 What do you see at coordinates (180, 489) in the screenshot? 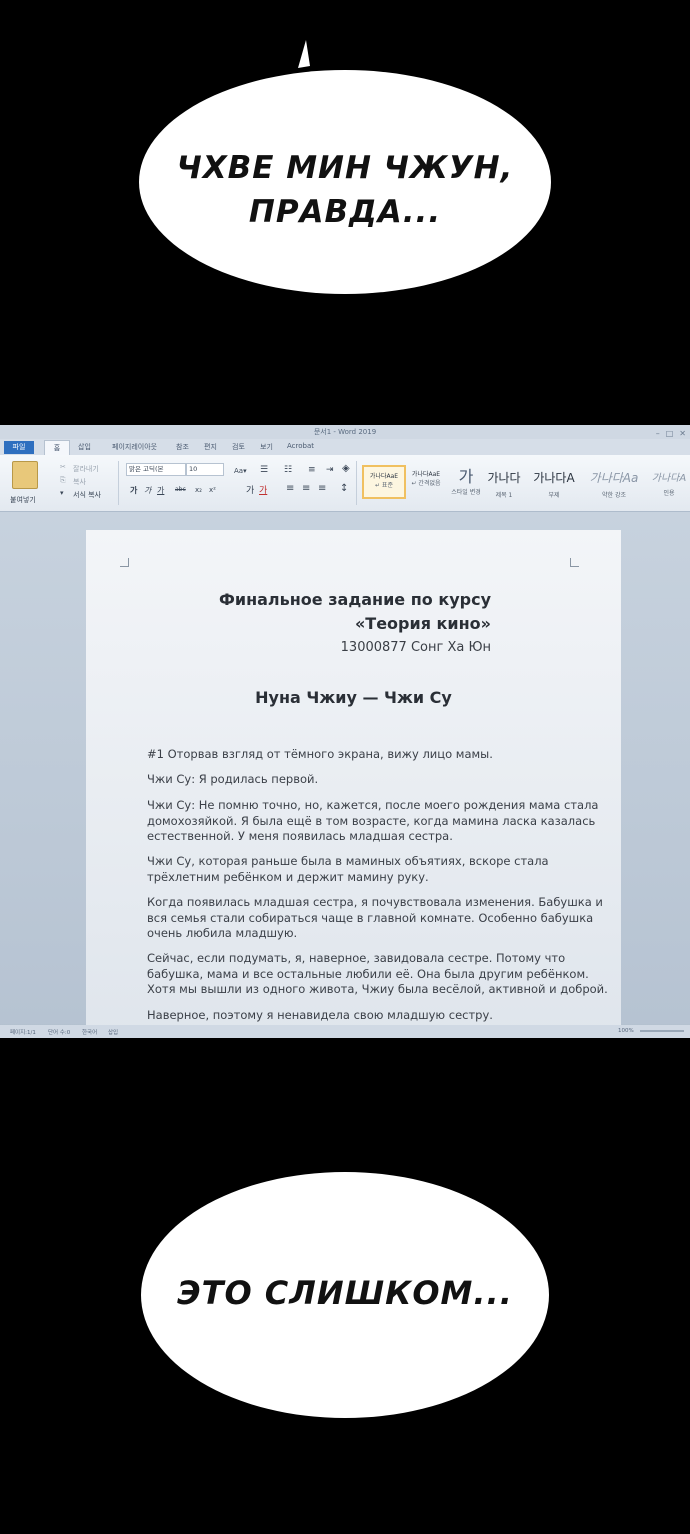
I see `strikethrough-button: abc` at bounding box center [180, 489].